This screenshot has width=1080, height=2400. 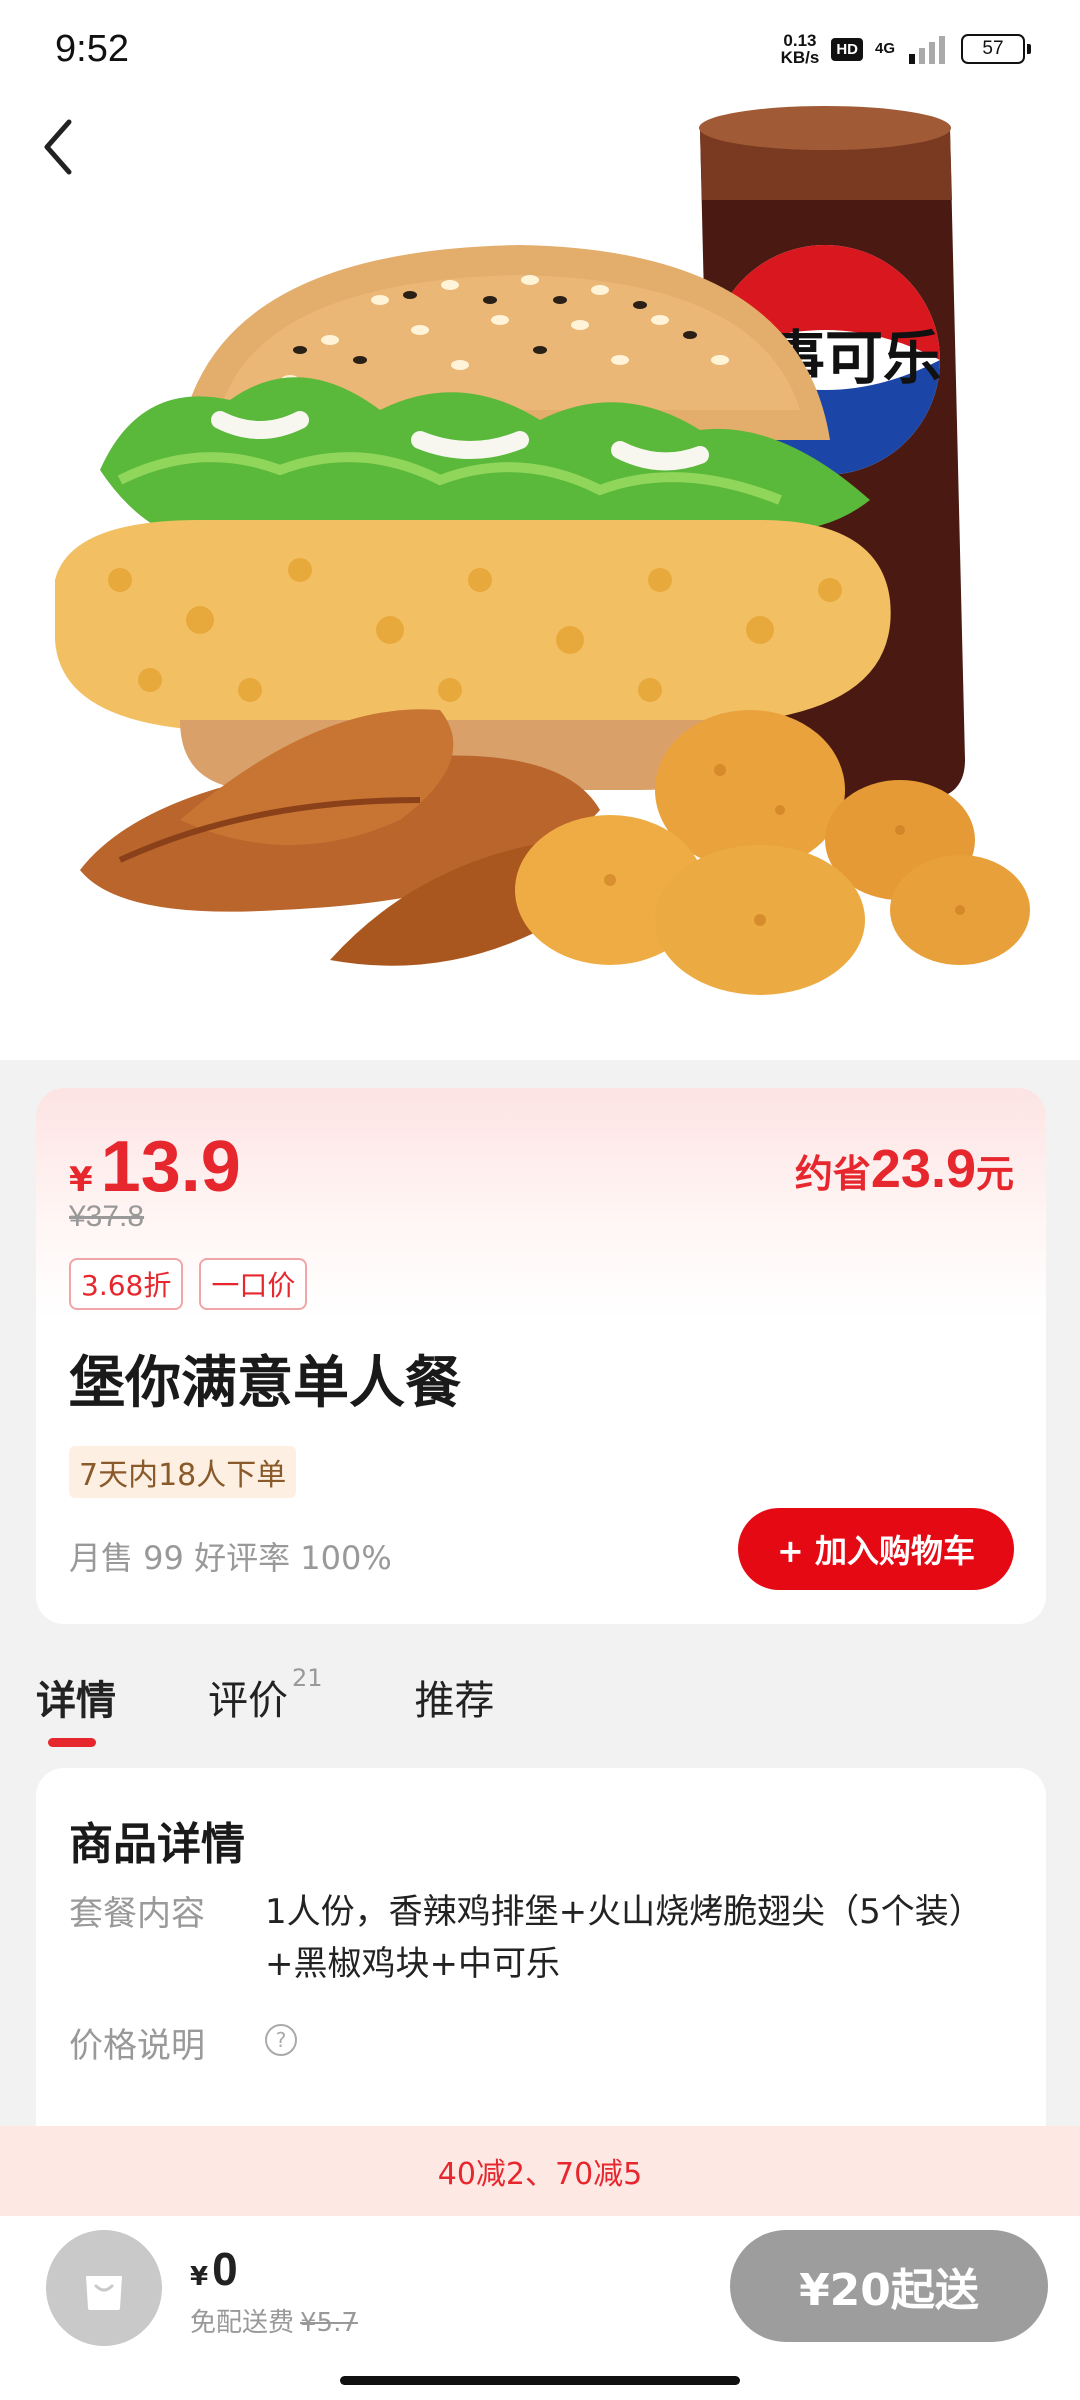 I want to click on total-amount: 0, so click(x=225, y=2269).